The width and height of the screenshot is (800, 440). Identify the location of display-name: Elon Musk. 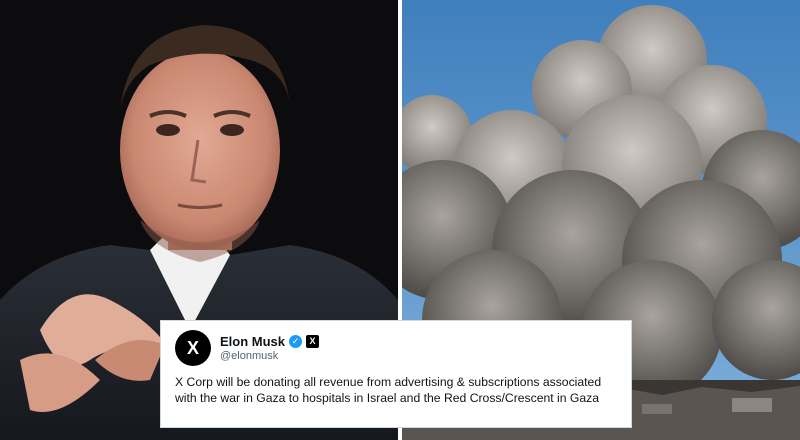
(253, 341).